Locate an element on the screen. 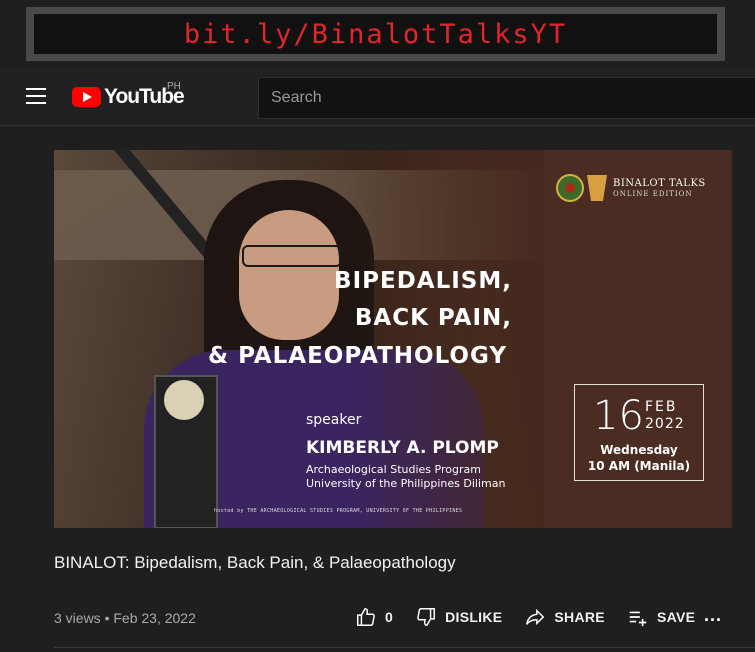 The height and width of the screenshot is (652, 755). date-year: 2022 is located at coordinates (665, 424).